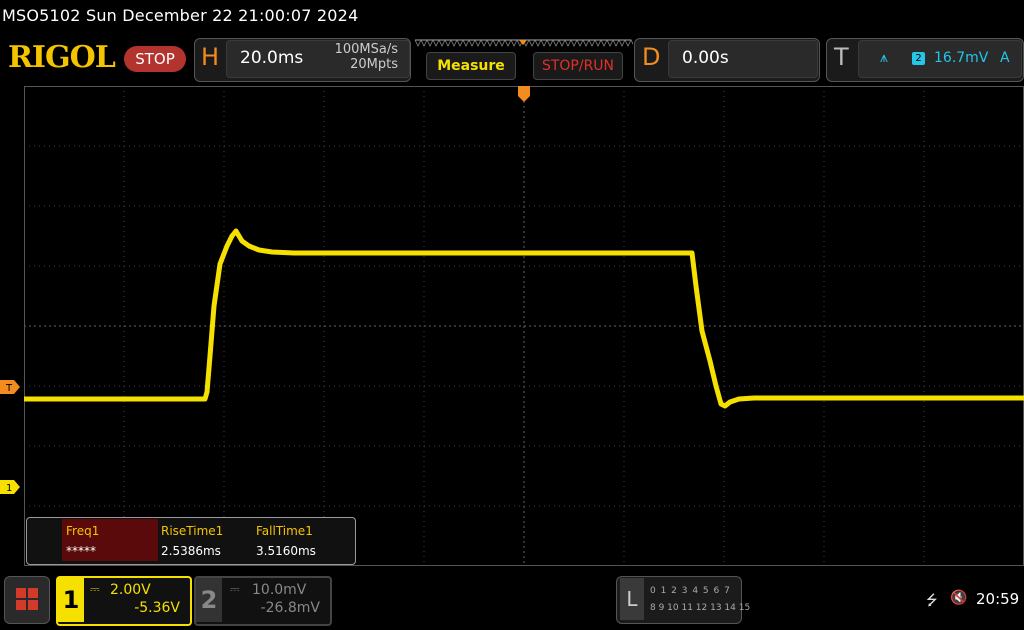  Describe the element at coordinates (284, 531) in the screenshot. I see `meas-label-falltime: FallTime1` at that location.